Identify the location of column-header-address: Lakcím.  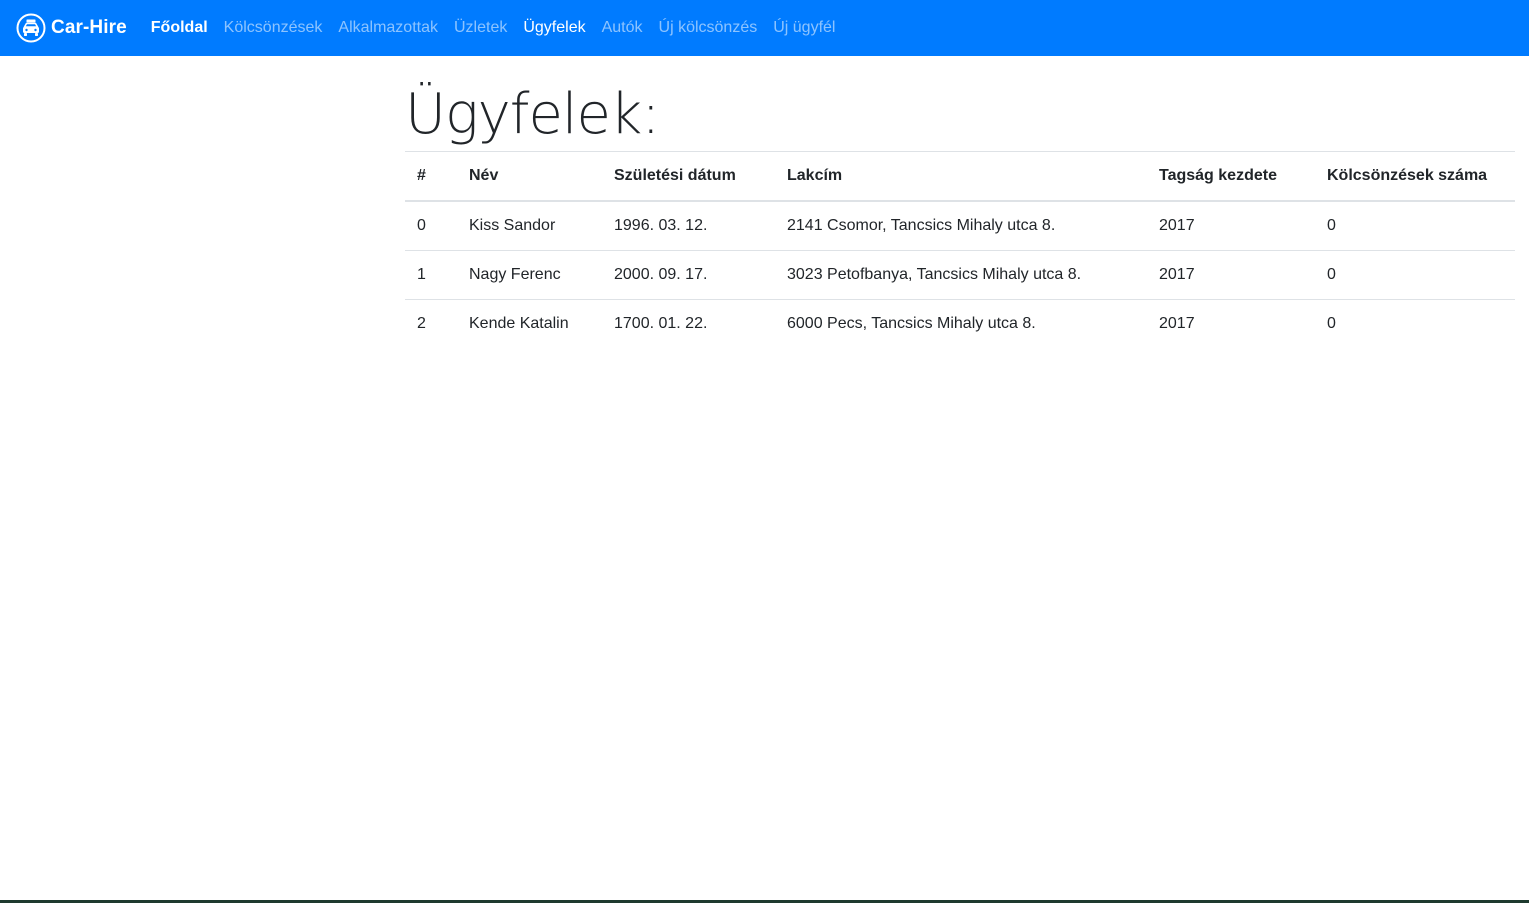
(961, 176).